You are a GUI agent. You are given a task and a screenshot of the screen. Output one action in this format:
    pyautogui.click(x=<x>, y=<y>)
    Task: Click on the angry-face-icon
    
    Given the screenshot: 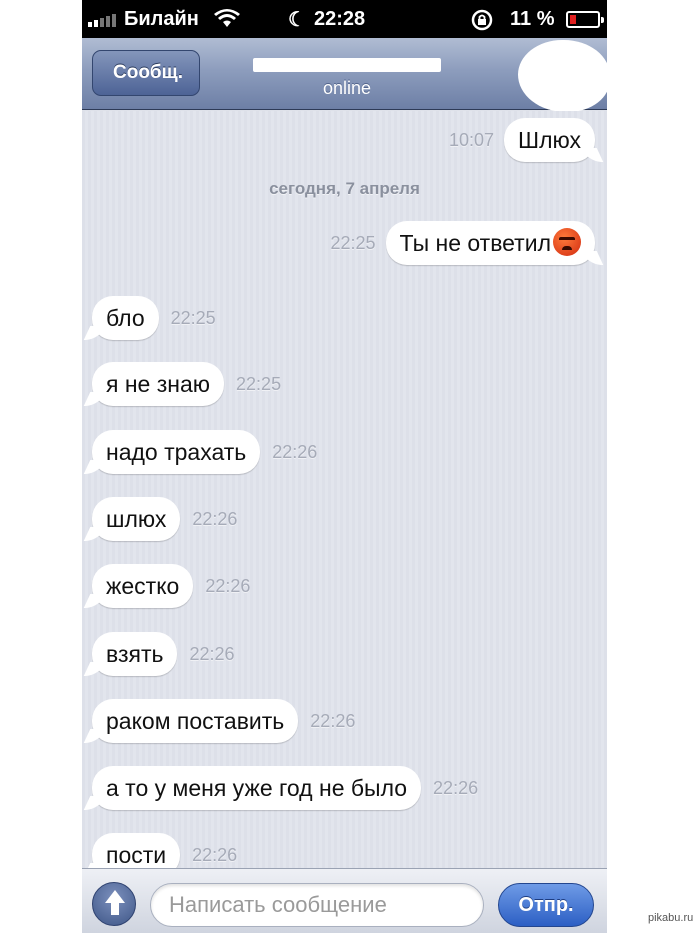 What is the action you would take?
    pyautogui.click(x=567, y=242)
    